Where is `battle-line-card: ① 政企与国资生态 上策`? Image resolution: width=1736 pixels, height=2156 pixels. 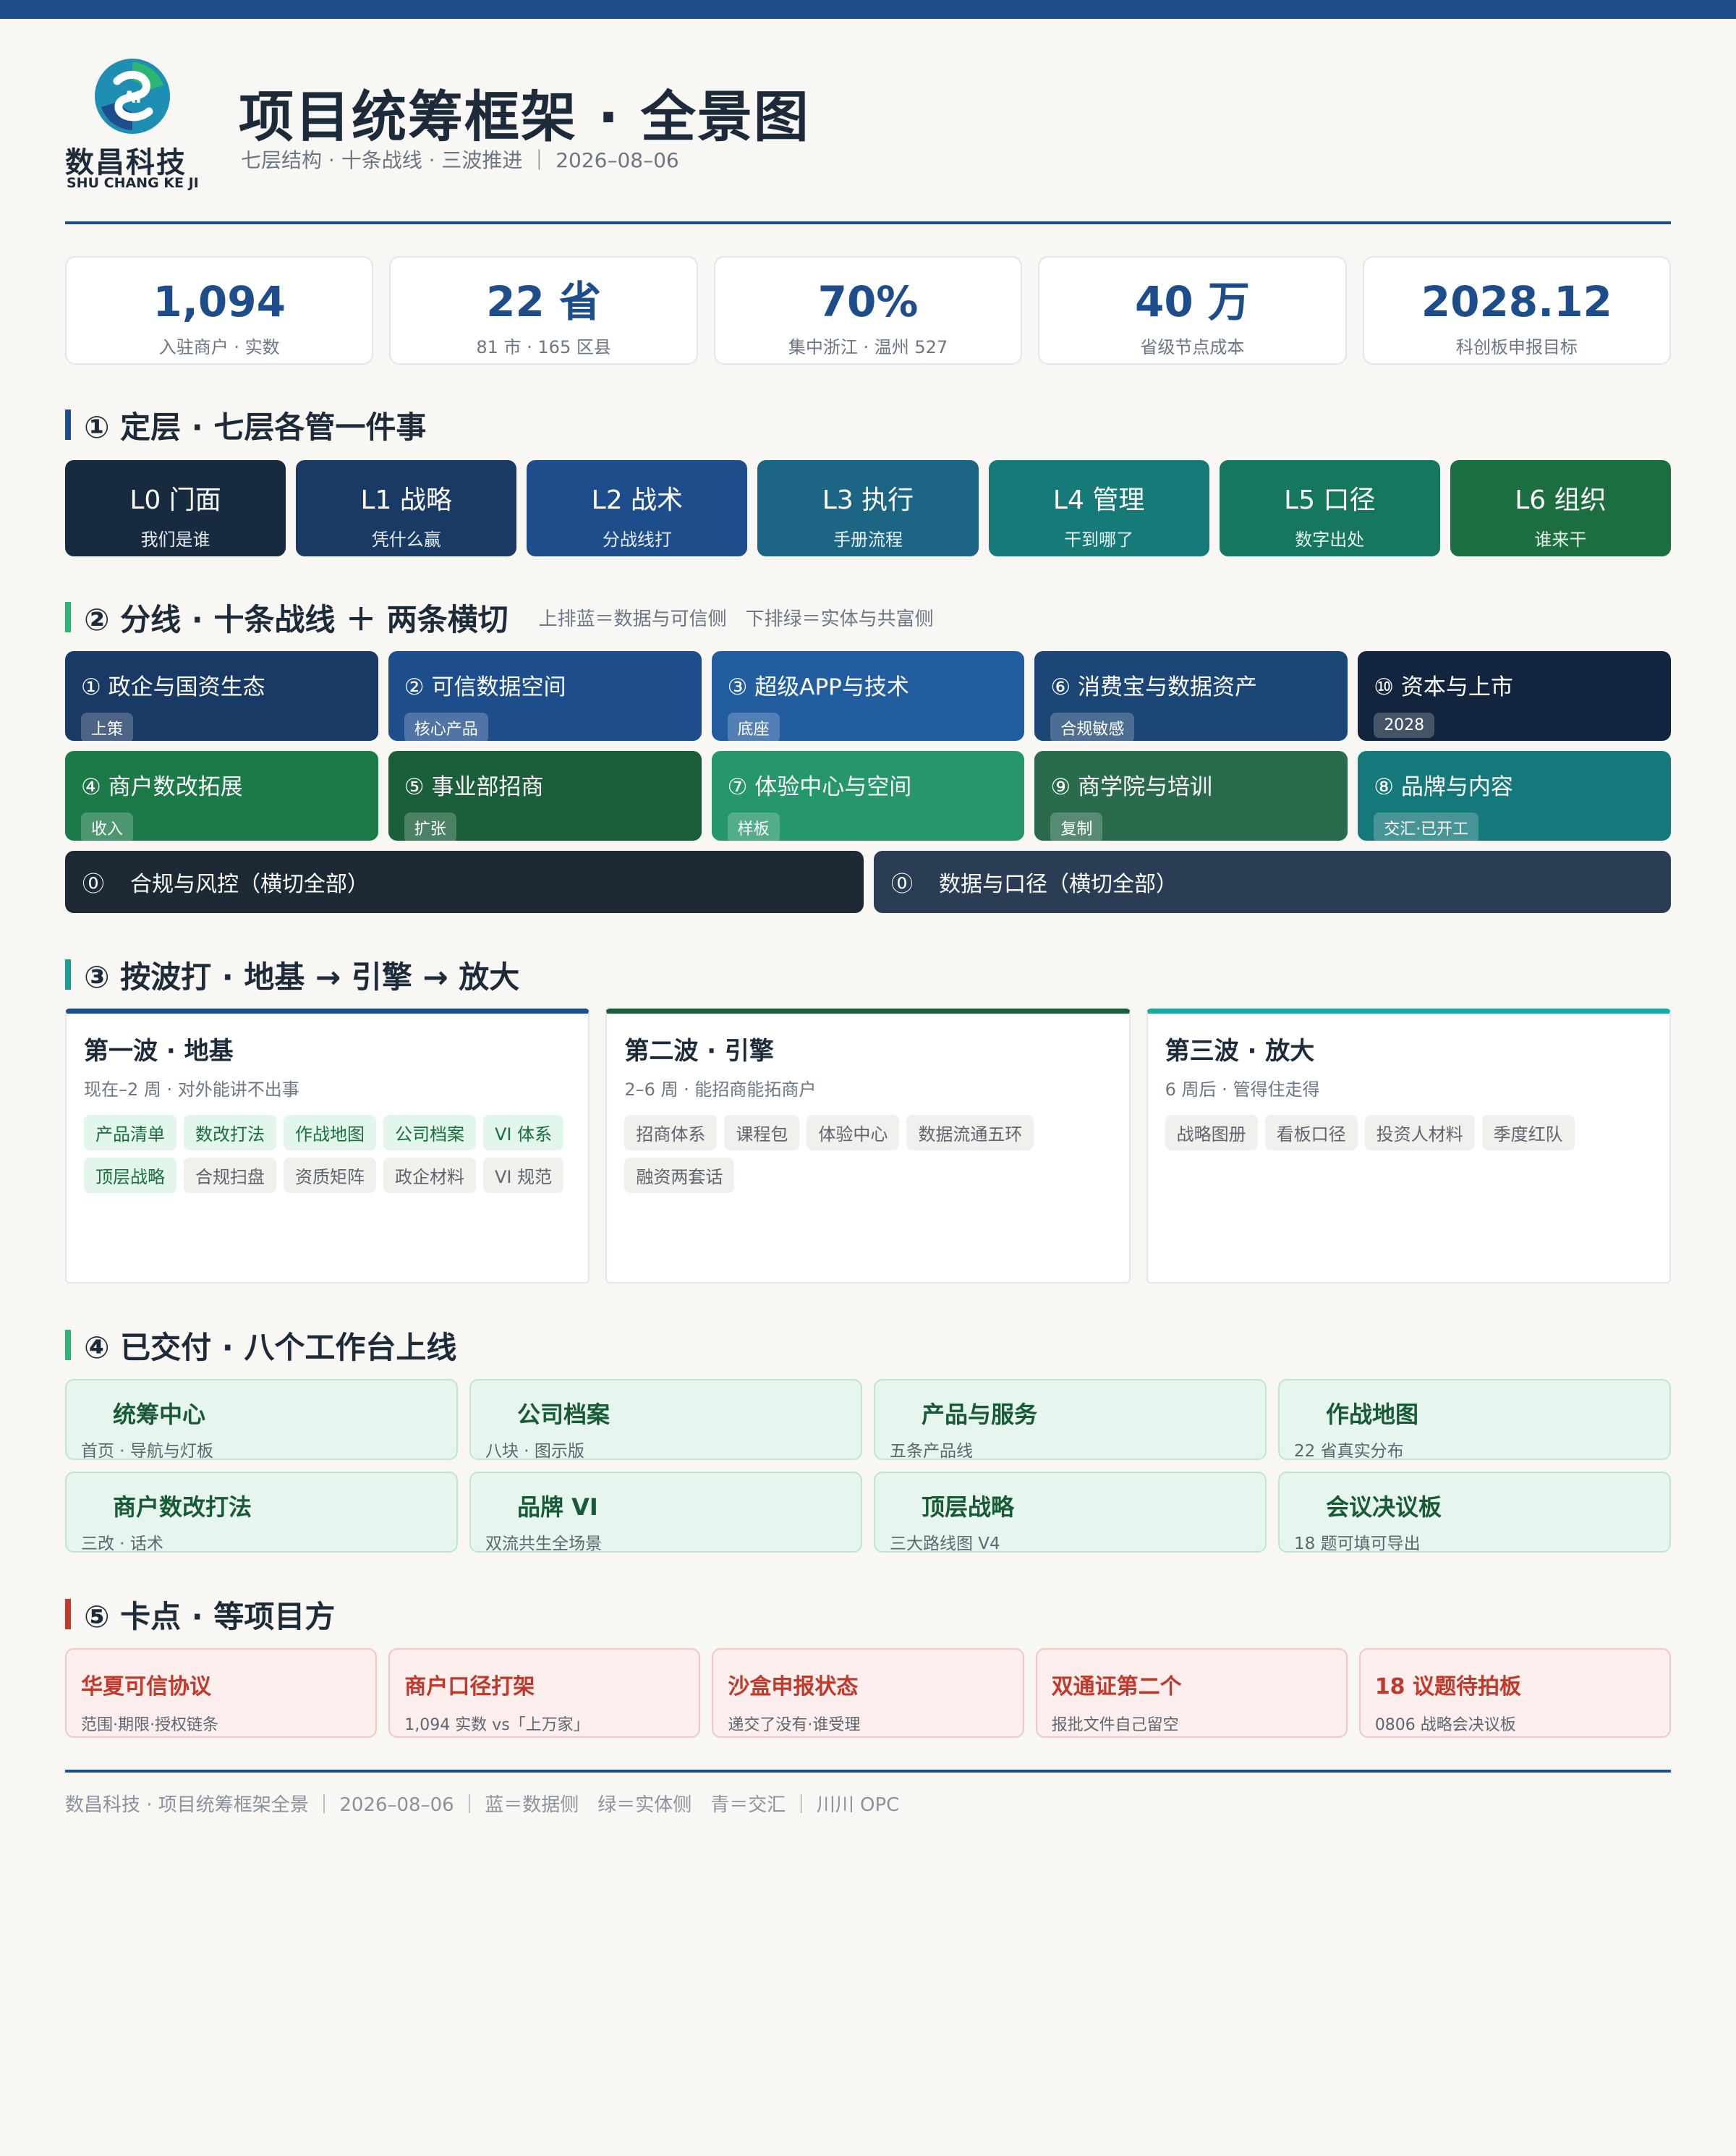 battle-line-card: ① 政企与国资生态 上策 is located at coordinates (221, 697).